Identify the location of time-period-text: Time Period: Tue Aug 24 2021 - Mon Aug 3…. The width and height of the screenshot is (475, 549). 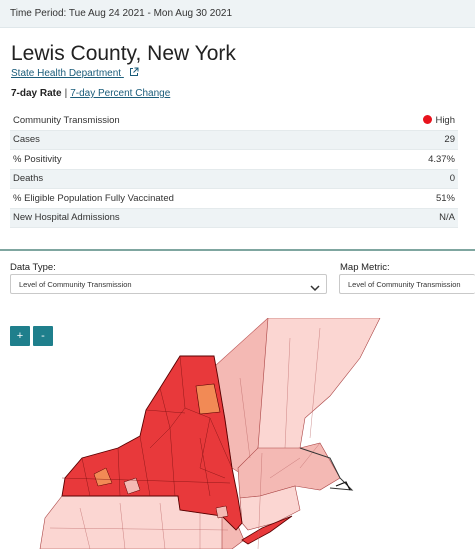
(121, 13).